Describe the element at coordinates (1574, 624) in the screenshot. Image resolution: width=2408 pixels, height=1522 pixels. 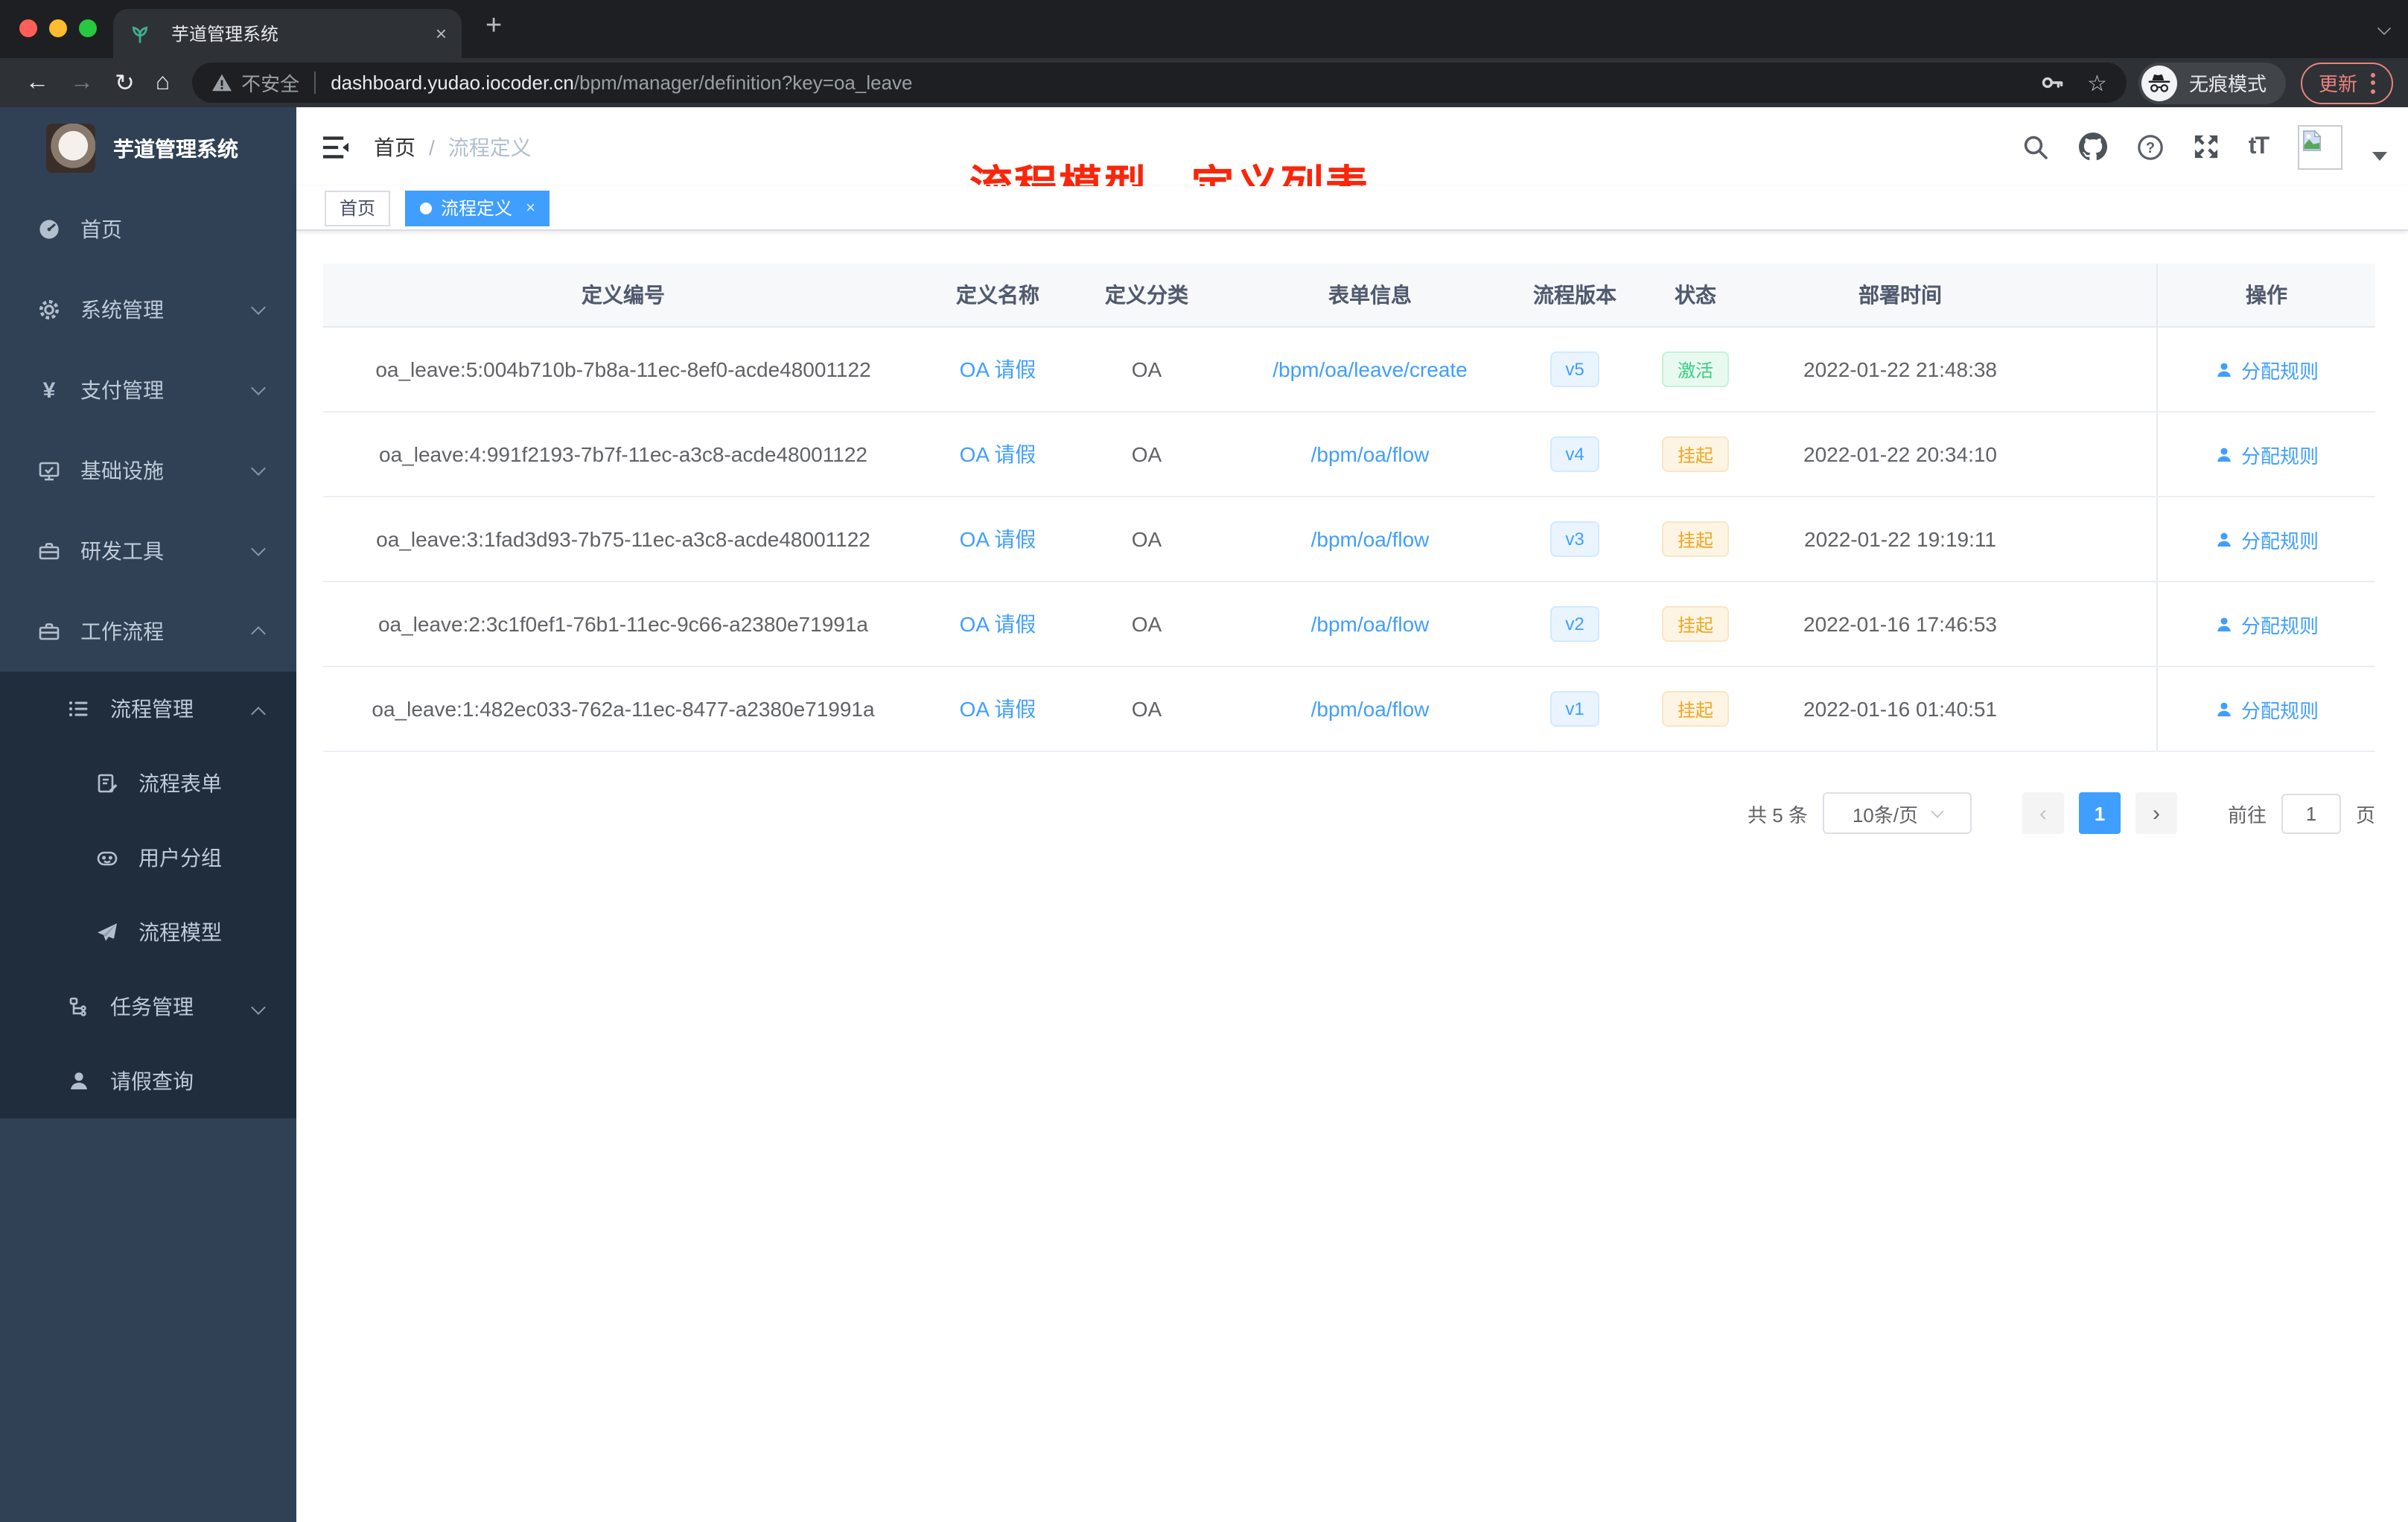
I see `version-badge: v2` at that location.